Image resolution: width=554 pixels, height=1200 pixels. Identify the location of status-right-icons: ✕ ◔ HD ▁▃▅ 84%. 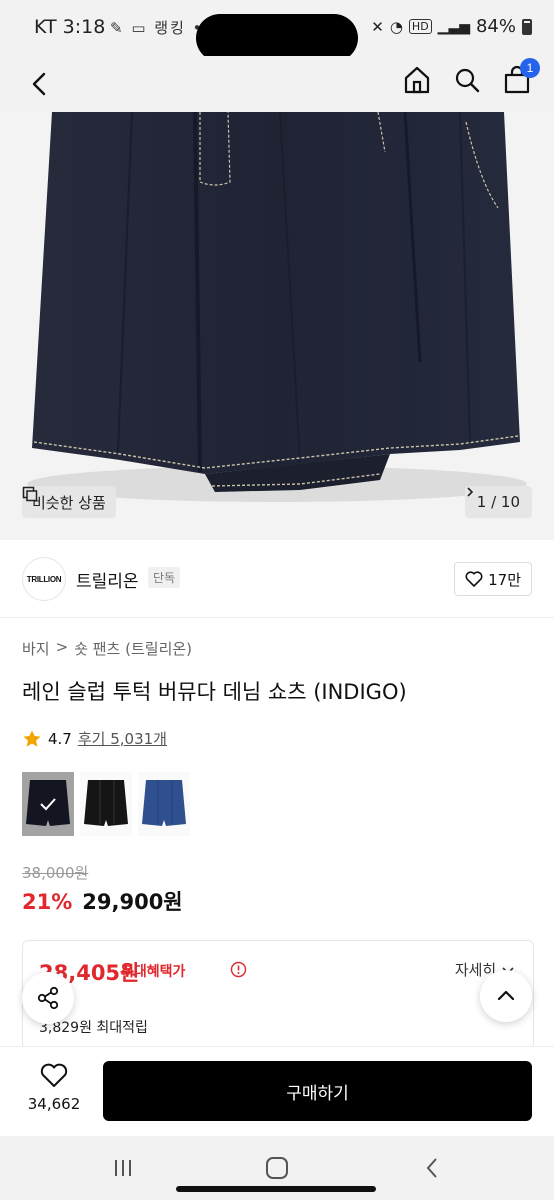
(451, 26).